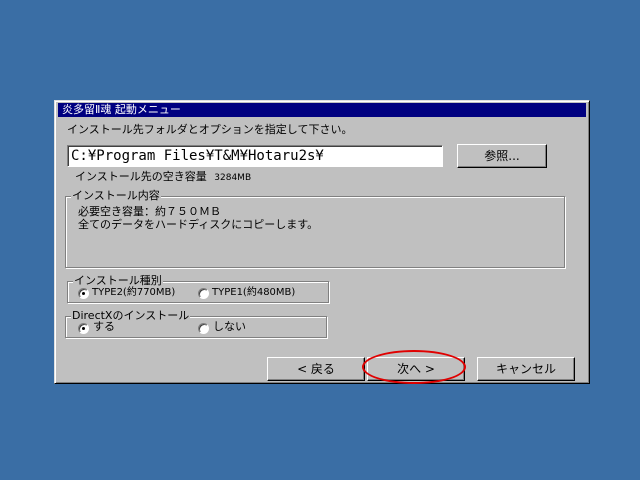 The image size is (640, 480). What do you see at coordinates (233, 178) in the screenshot?
I see `free-space-value: 3284MB` at bounding box center [233, 178].